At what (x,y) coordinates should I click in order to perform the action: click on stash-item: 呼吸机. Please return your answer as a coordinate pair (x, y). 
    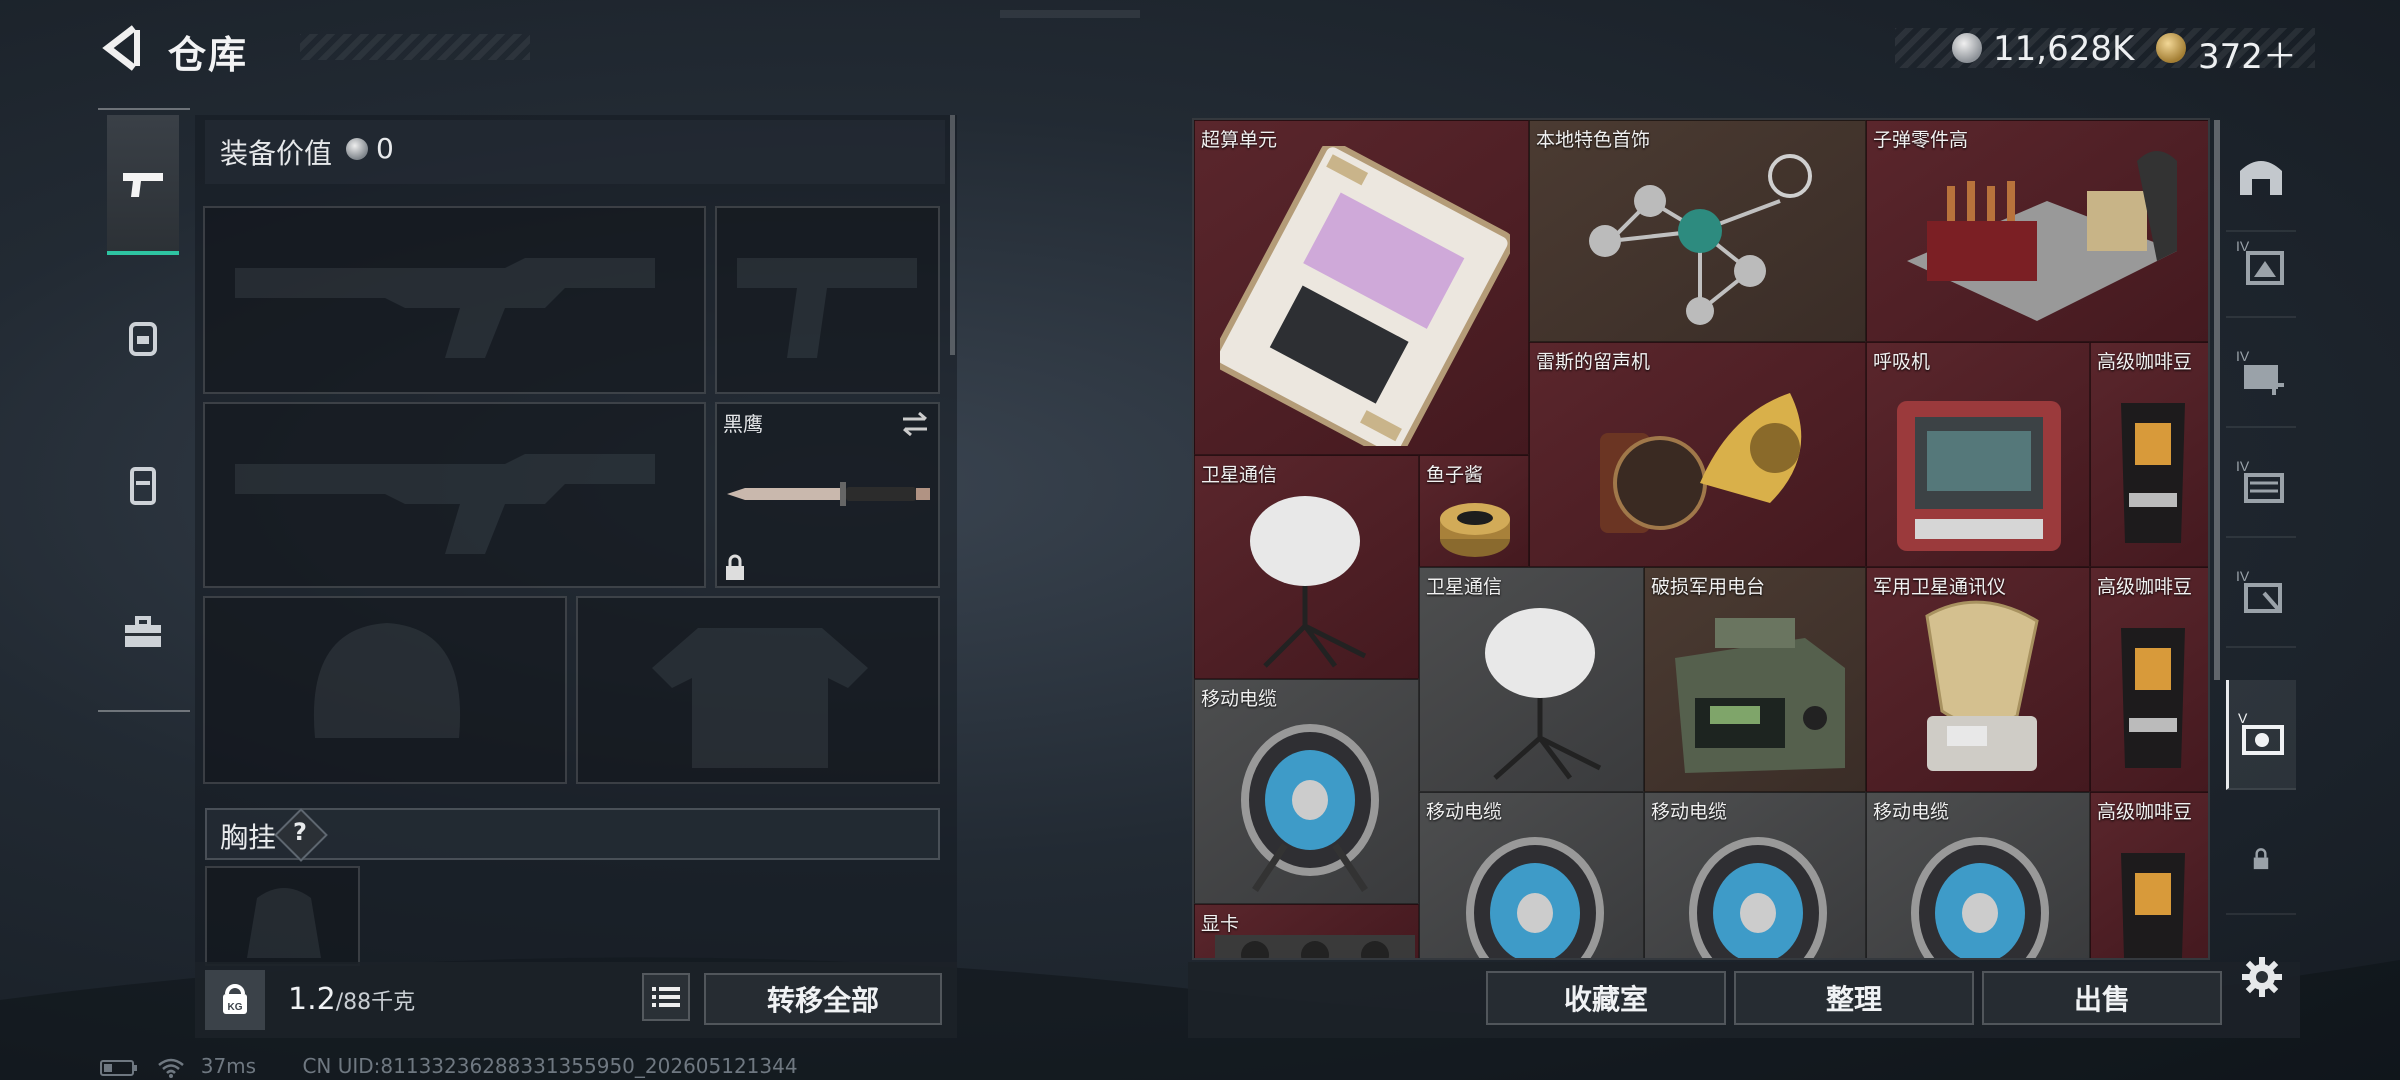
    Looking at the image, I should click on (1978, 454).